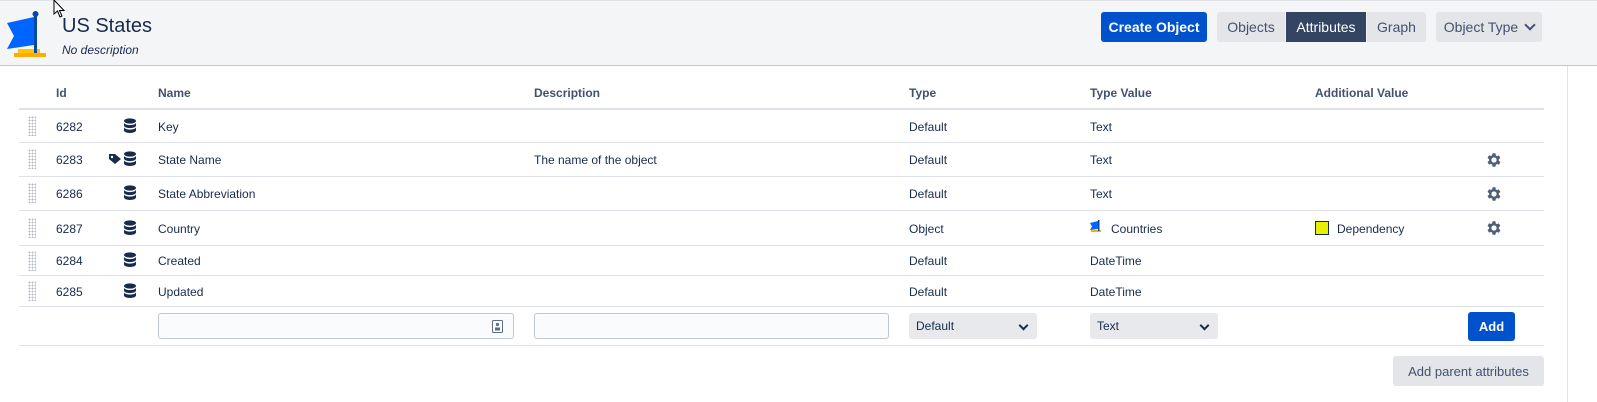  What do you see at coordinates (923, 93) in the screenshot?
I see `column-header-type: Type` at bounding box center [923, 93].